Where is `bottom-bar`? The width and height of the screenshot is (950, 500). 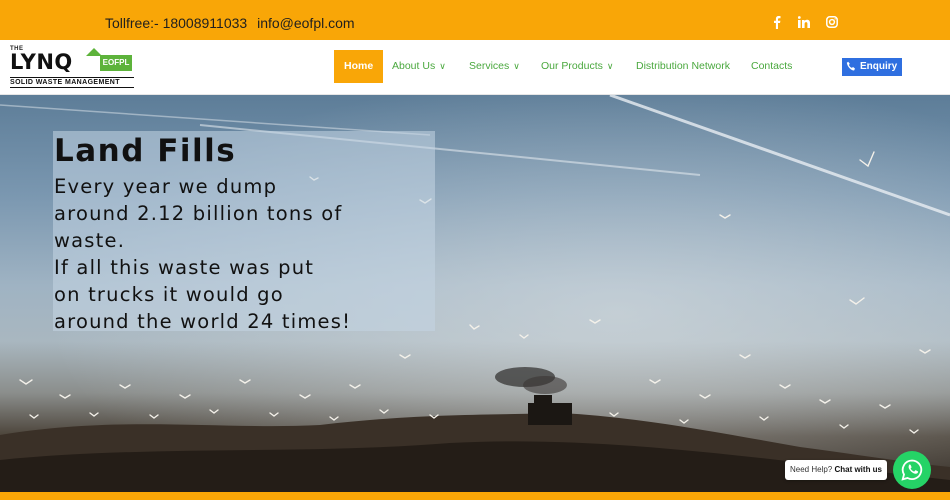
bottom-bar is located at coordinates (475, 496).